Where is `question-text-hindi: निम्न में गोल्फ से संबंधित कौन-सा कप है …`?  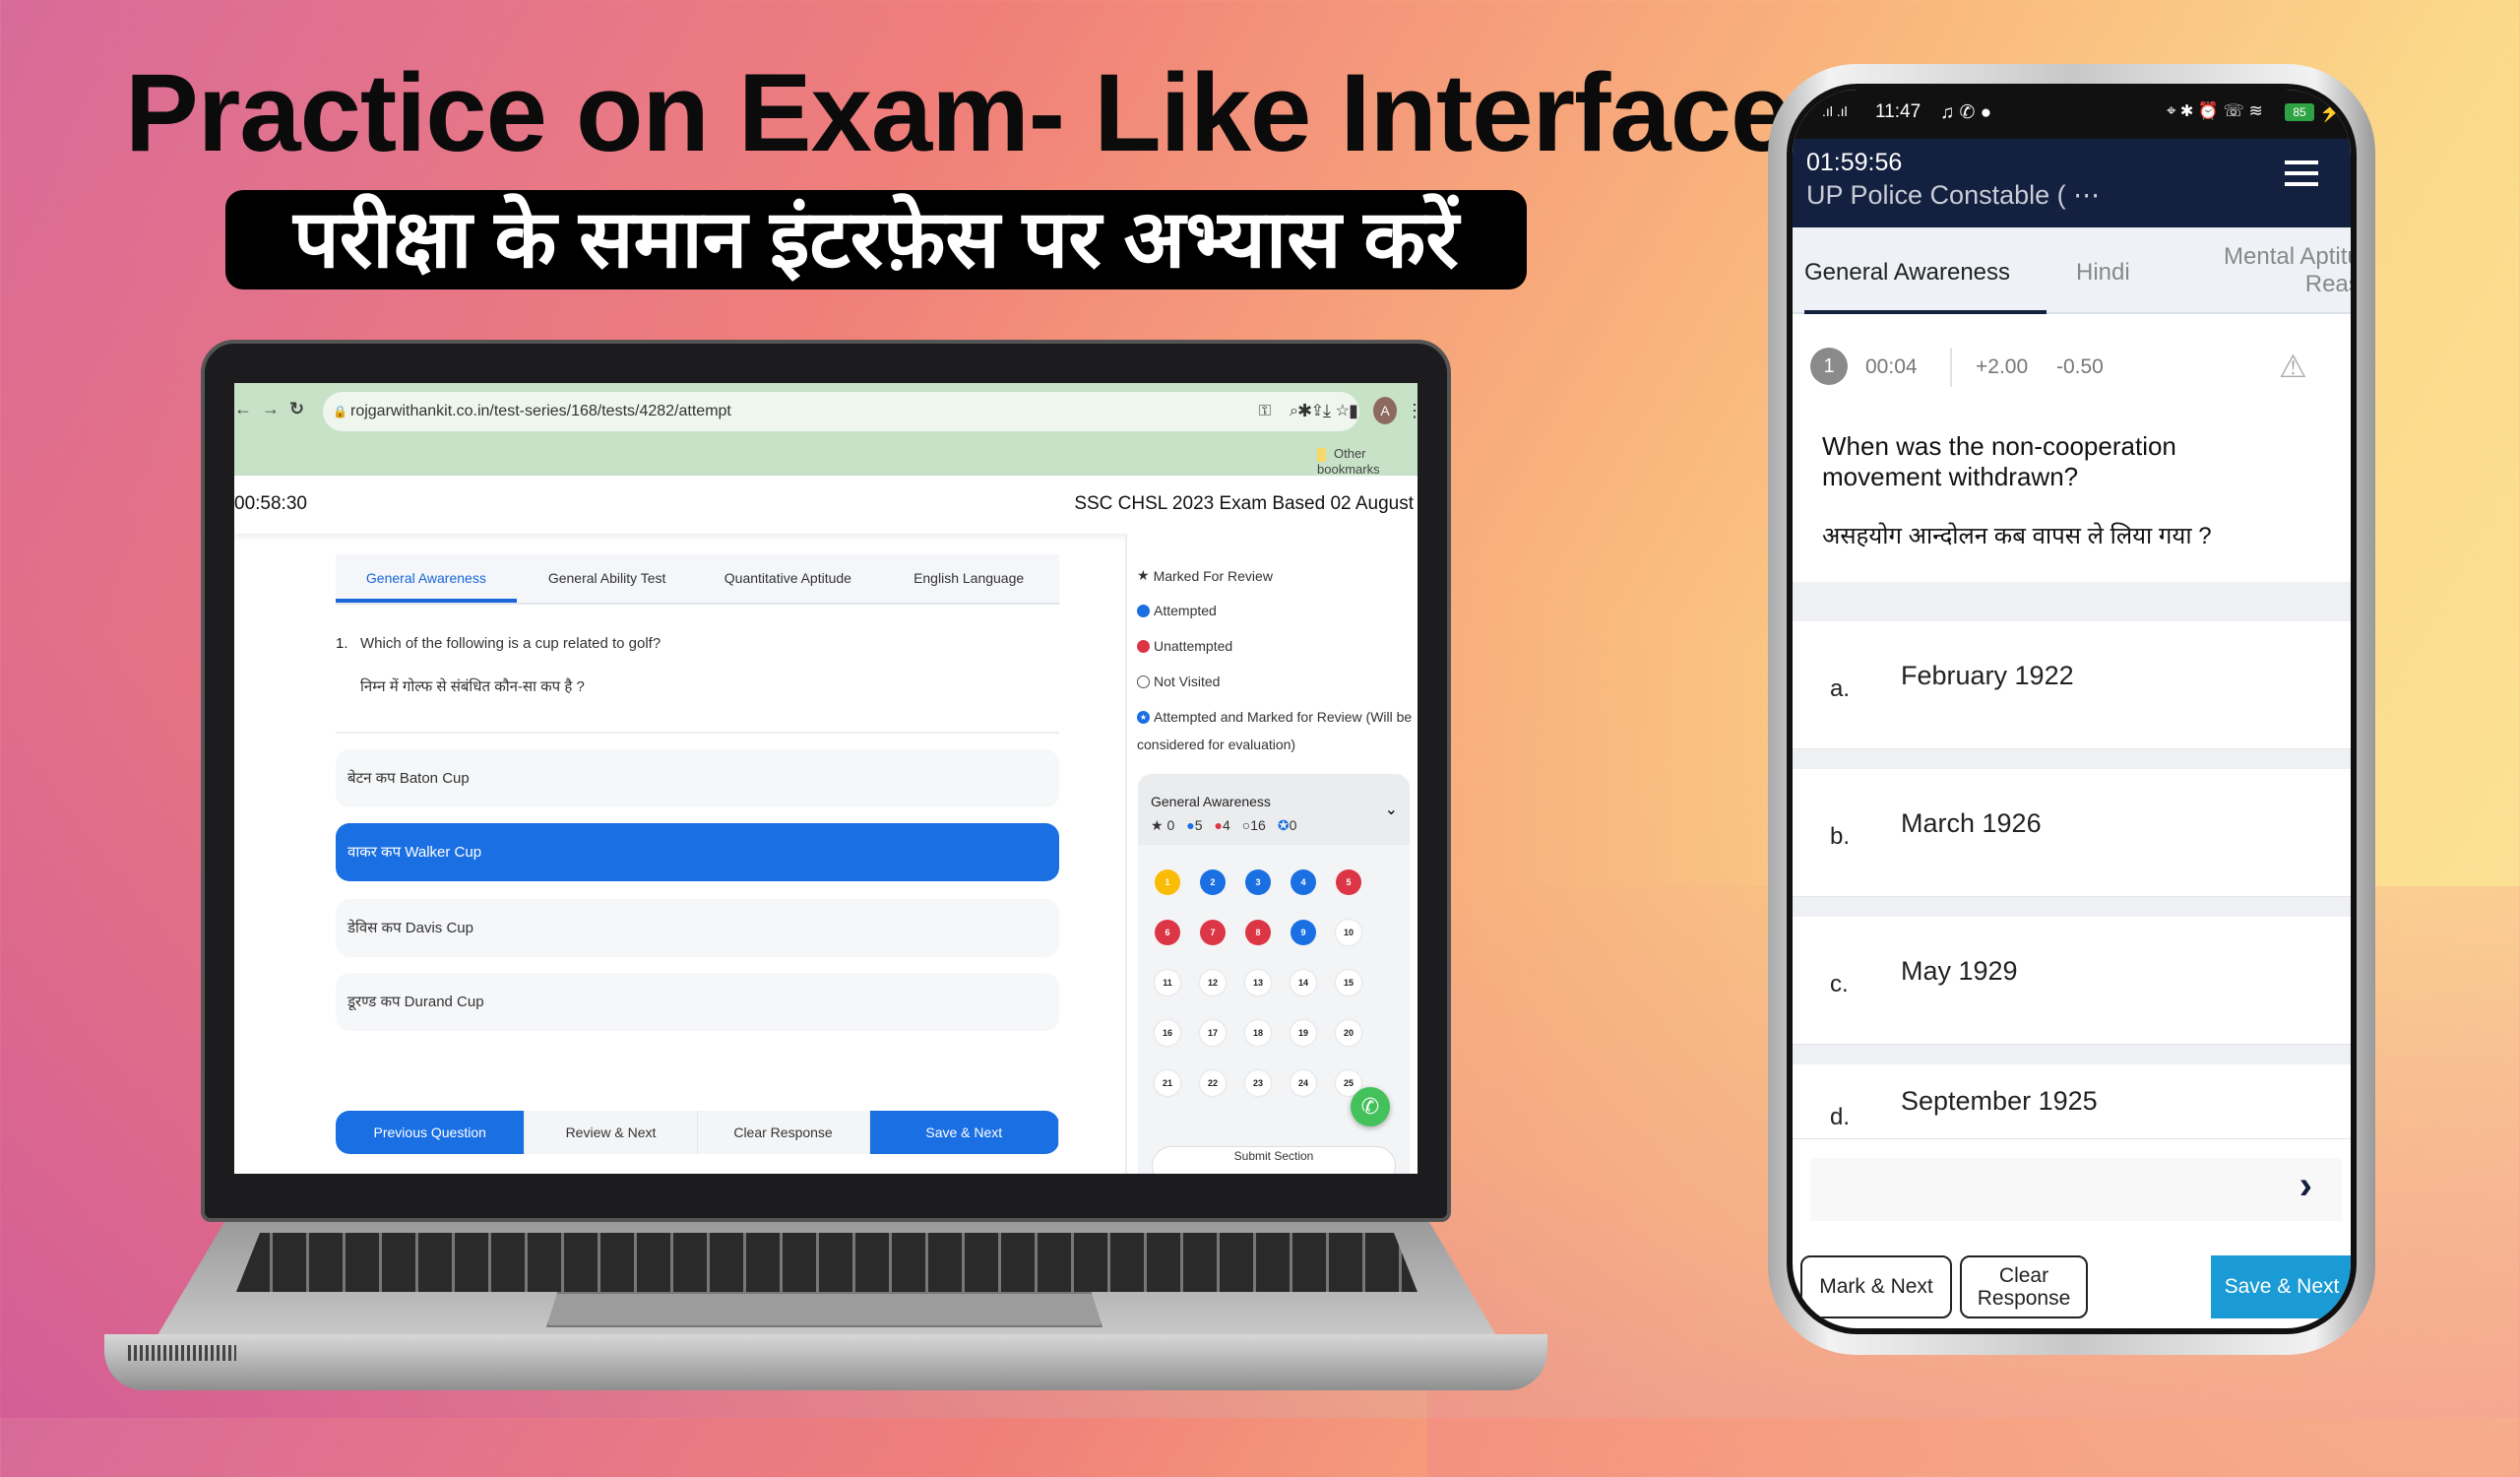
question-text-hindi: निम्न में गोल्फ से संबंधित कौन-सा कप है … is located at coordinates (472, 687).